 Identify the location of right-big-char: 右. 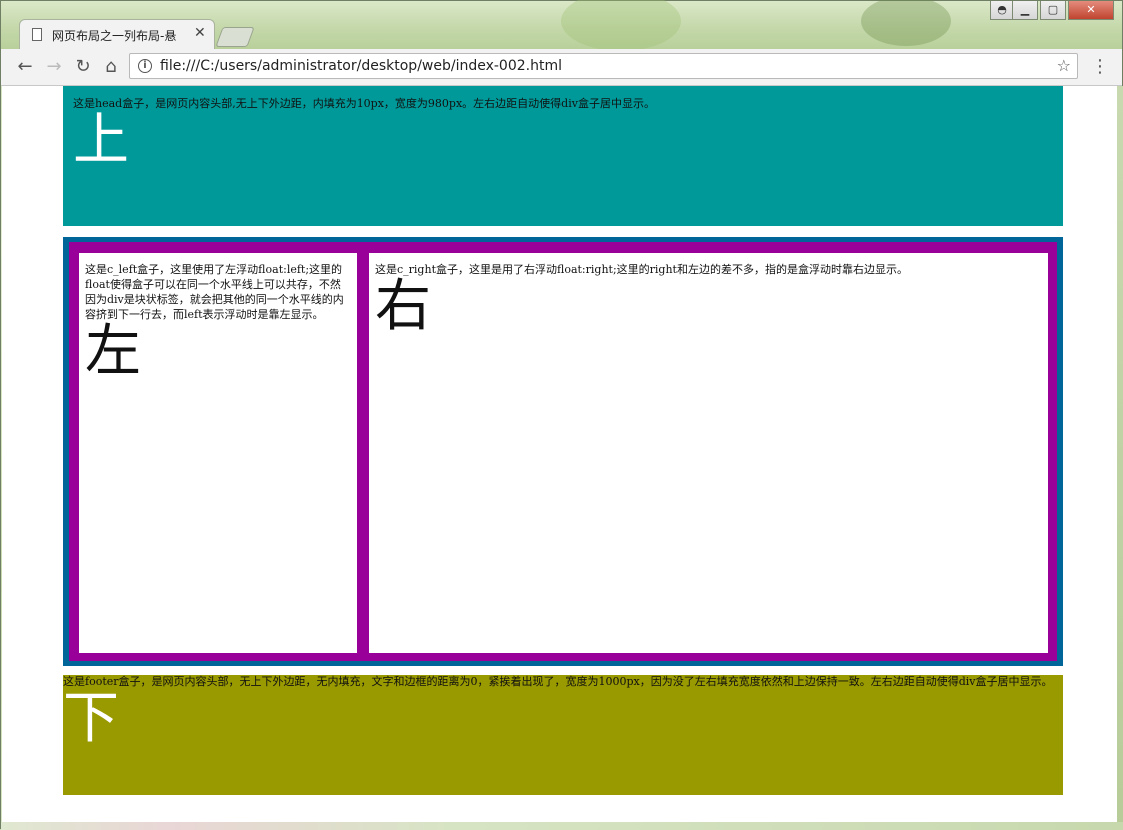
(403, 306).